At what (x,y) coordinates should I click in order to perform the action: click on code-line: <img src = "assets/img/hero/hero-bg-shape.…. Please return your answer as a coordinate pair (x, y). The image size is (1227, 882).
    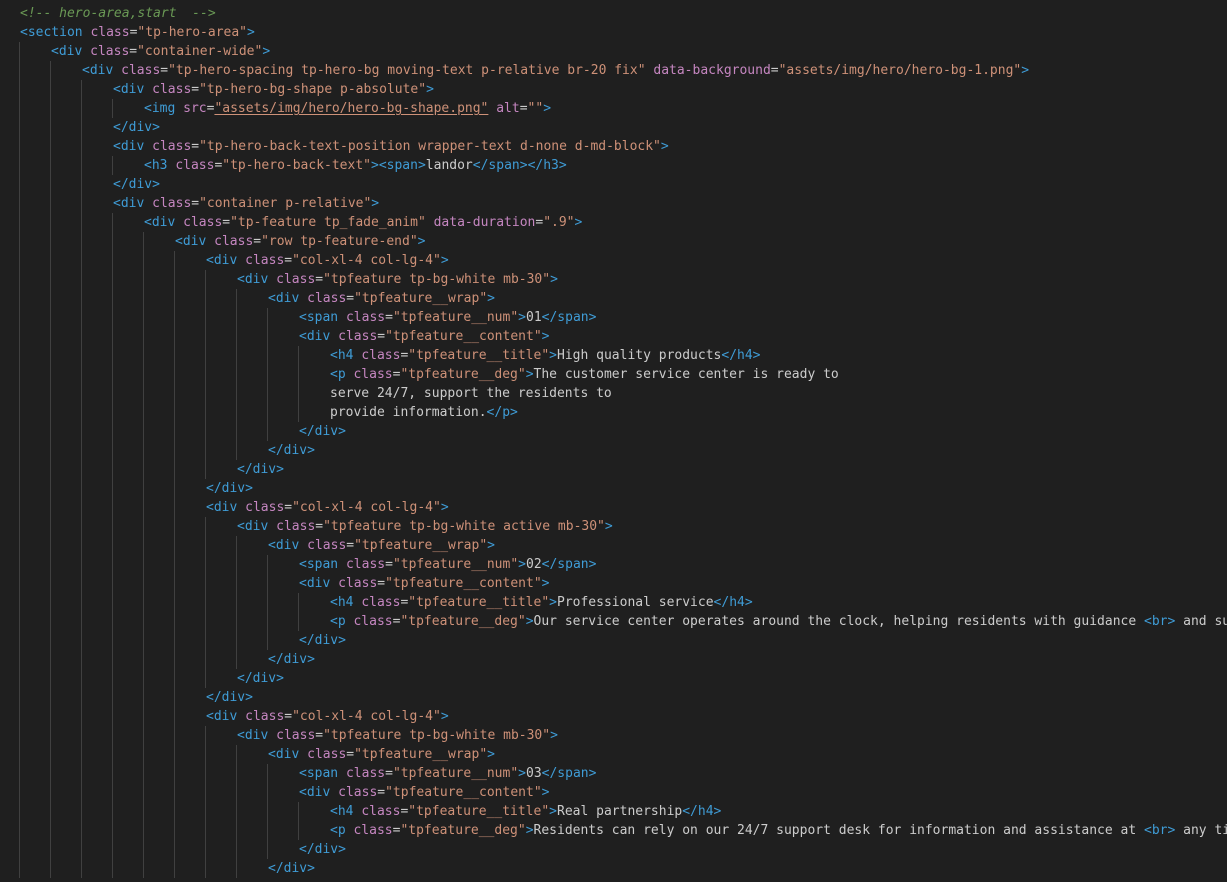
    Looking at the image, I should click on (347, 108).